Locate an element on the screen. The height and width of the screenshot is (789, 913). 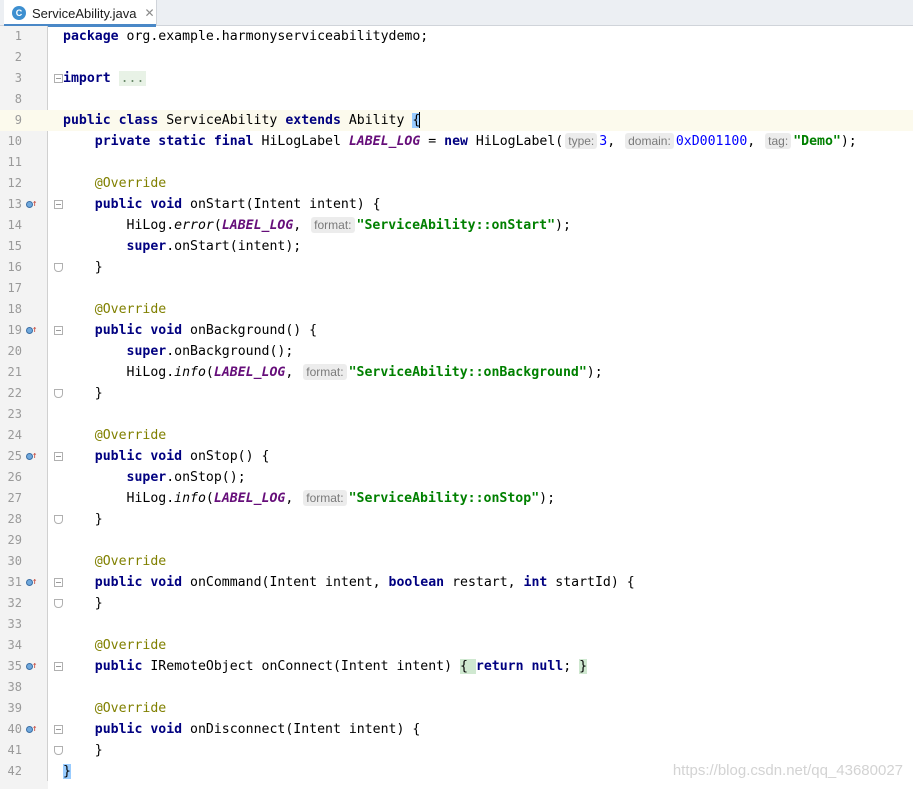
code-line: 11 is located at coordinates (456, 162).